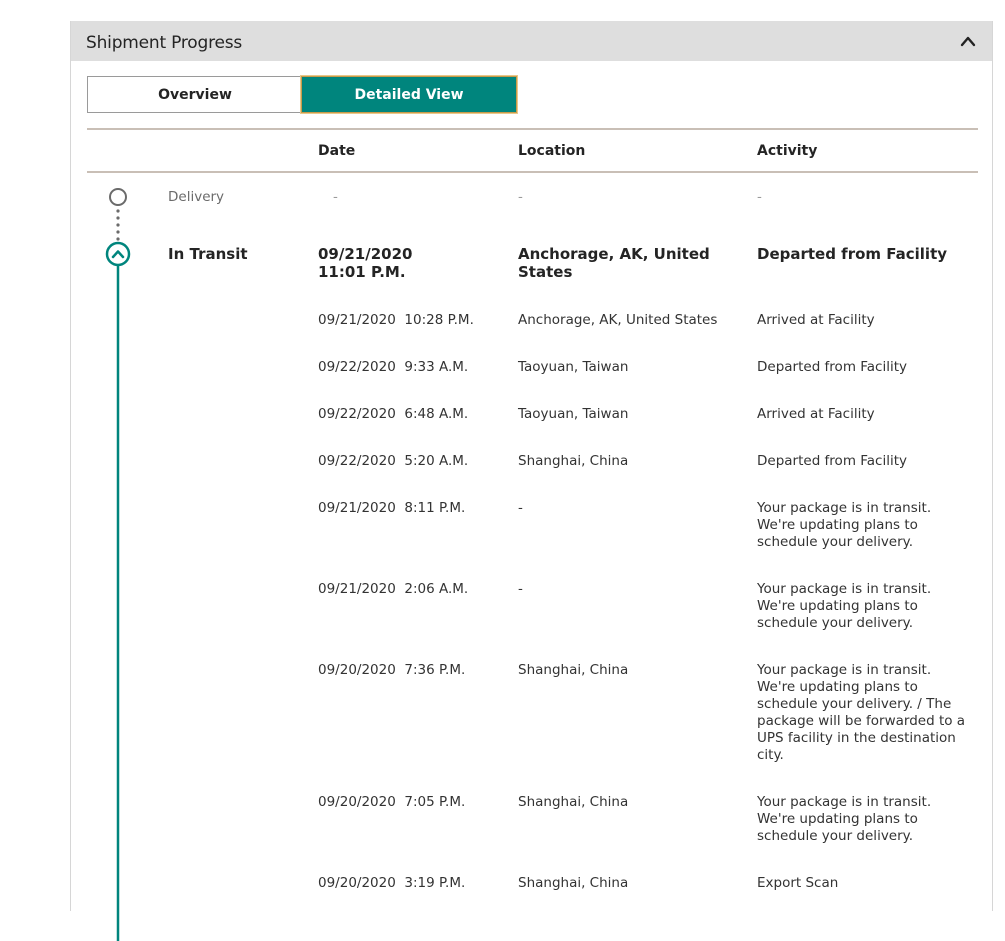  I want to click on view-toggle: Overview Detailed View, so click(302, 94).